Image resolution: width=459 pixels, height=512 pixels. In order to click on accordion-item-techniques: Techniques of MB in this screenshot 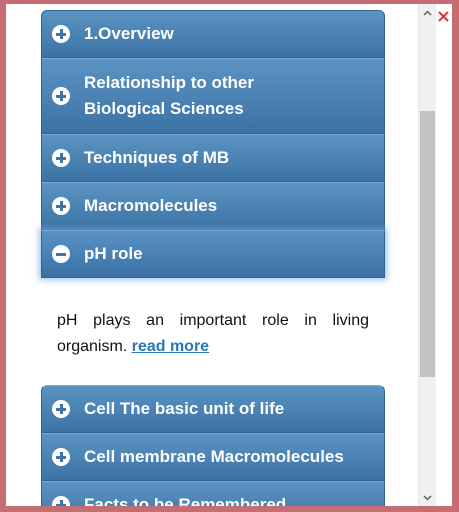, I will do `click(213, 158)`.